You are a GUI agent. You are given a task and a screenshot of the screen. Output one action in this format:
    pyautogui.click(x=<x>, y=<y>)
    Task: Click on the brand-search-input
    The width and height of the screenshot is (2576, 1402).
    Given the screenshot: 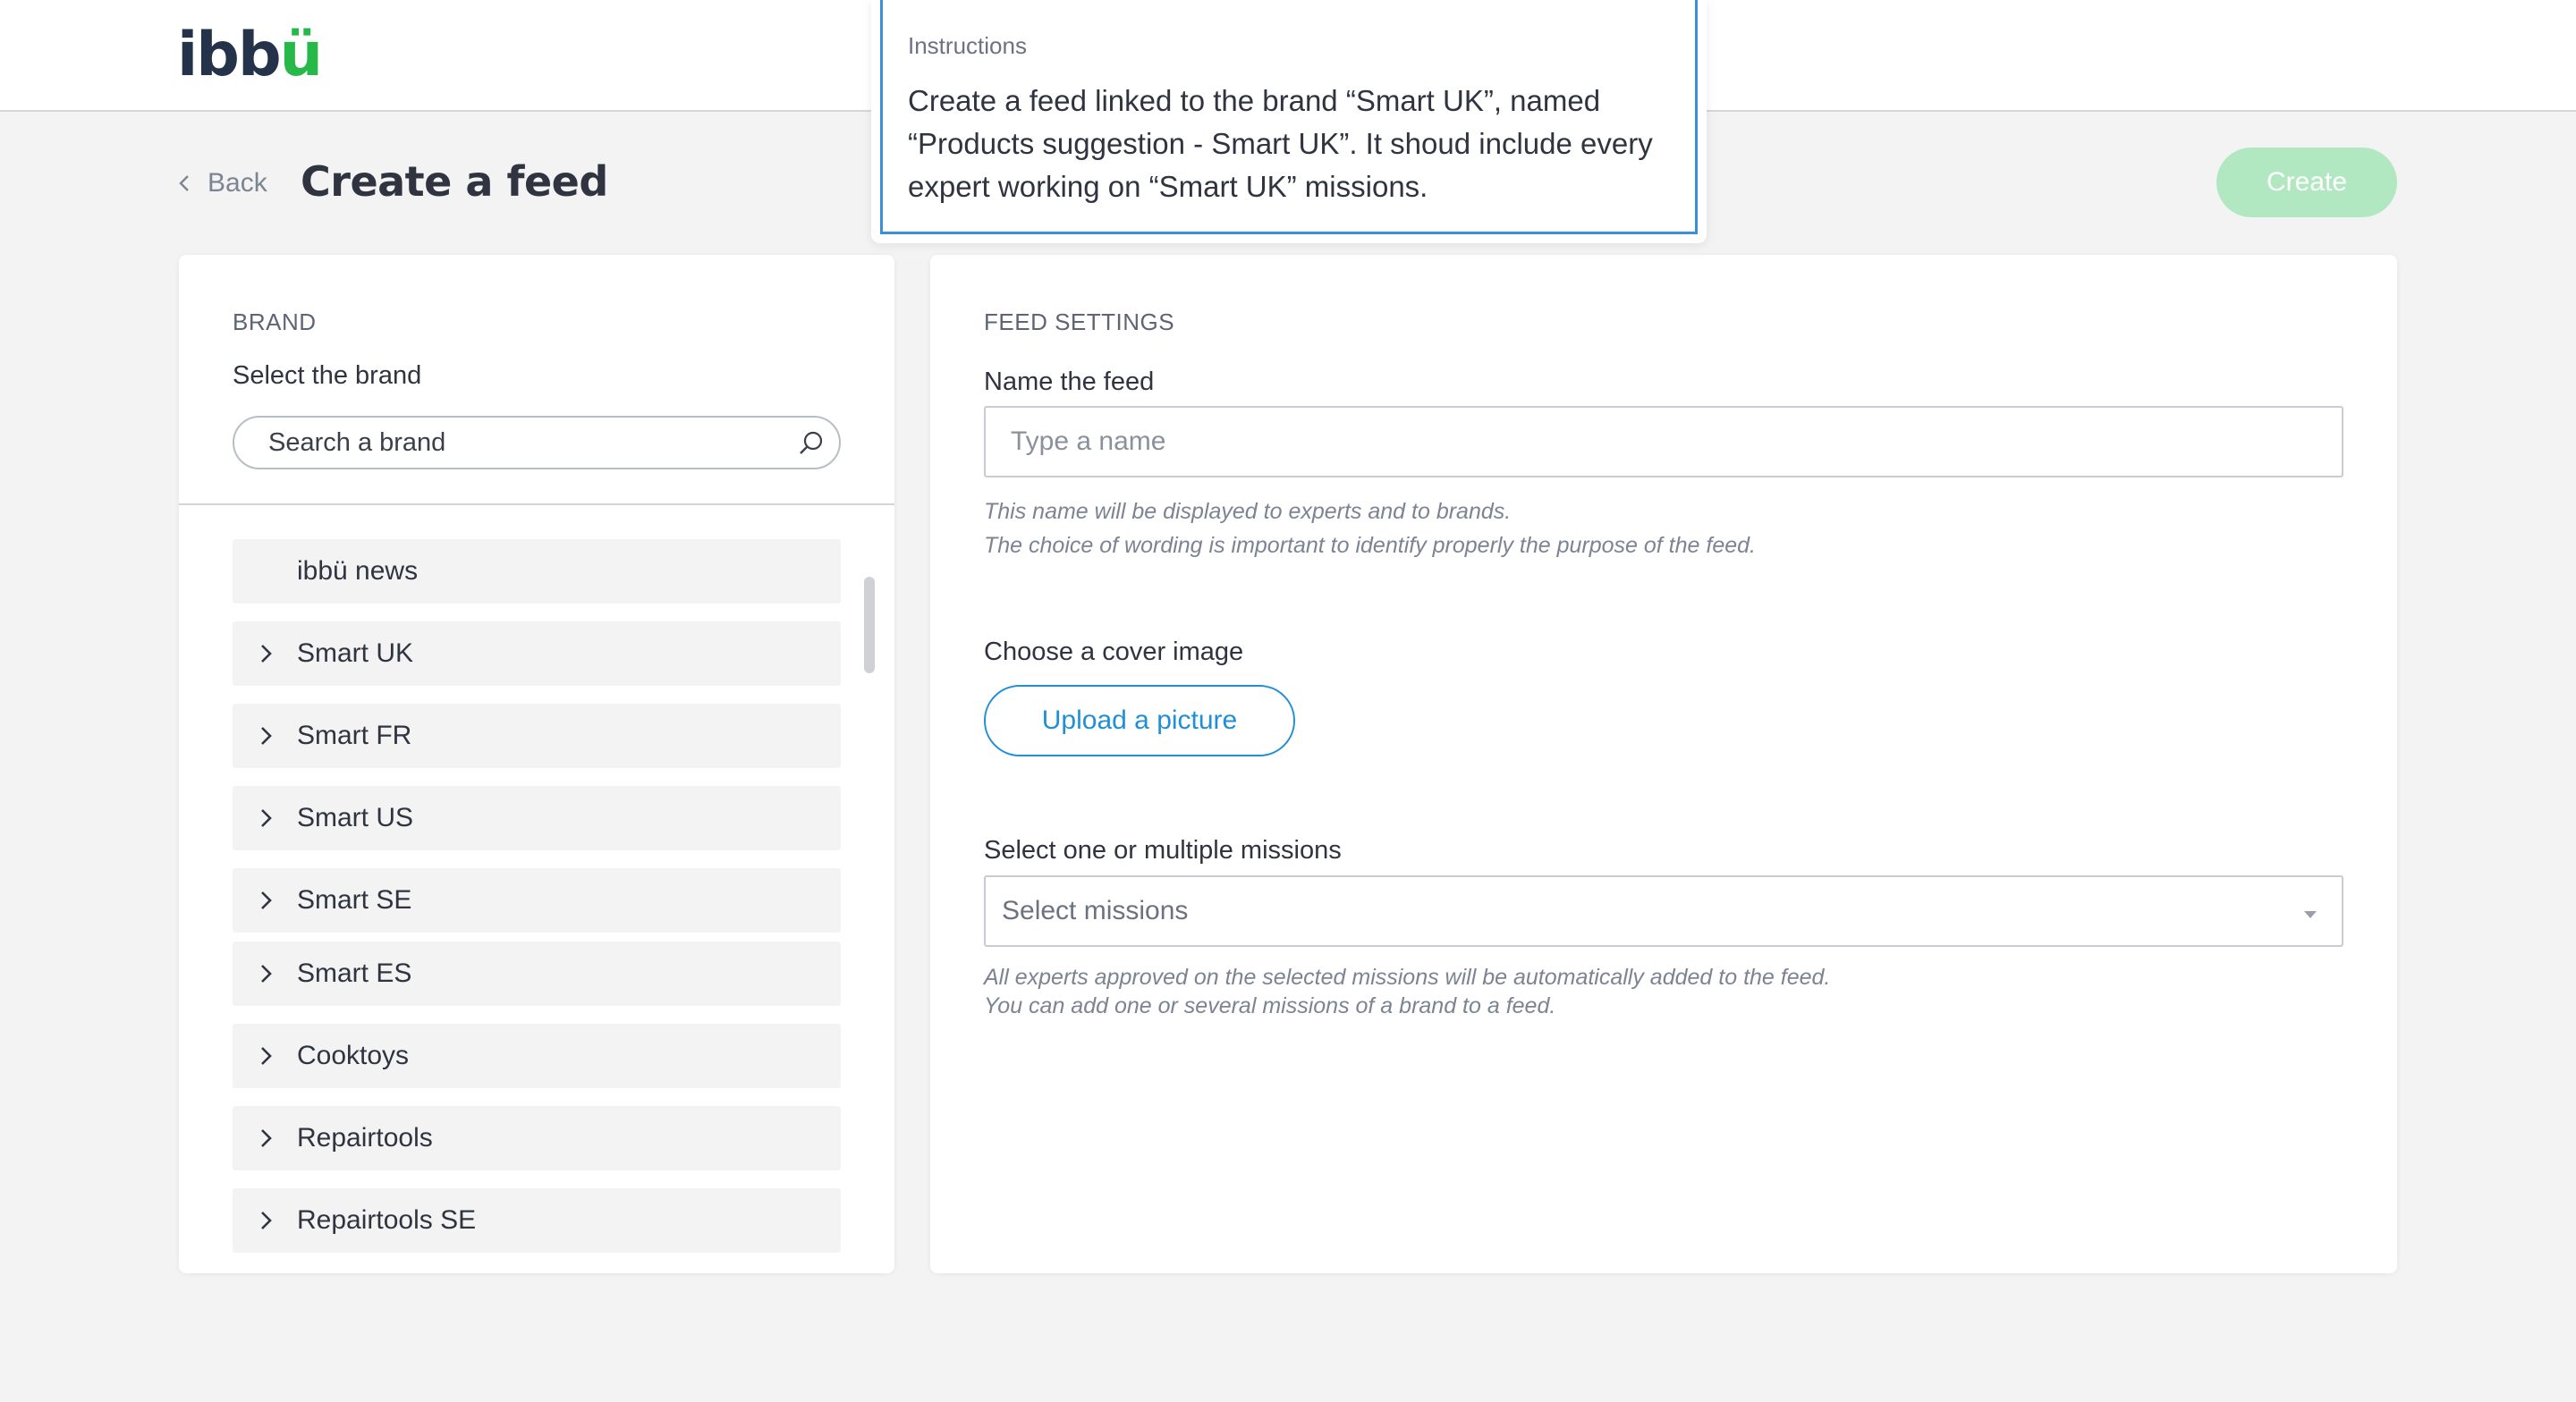 What is the action you would take?
    pyautogui.click(x=527, y=442)
    